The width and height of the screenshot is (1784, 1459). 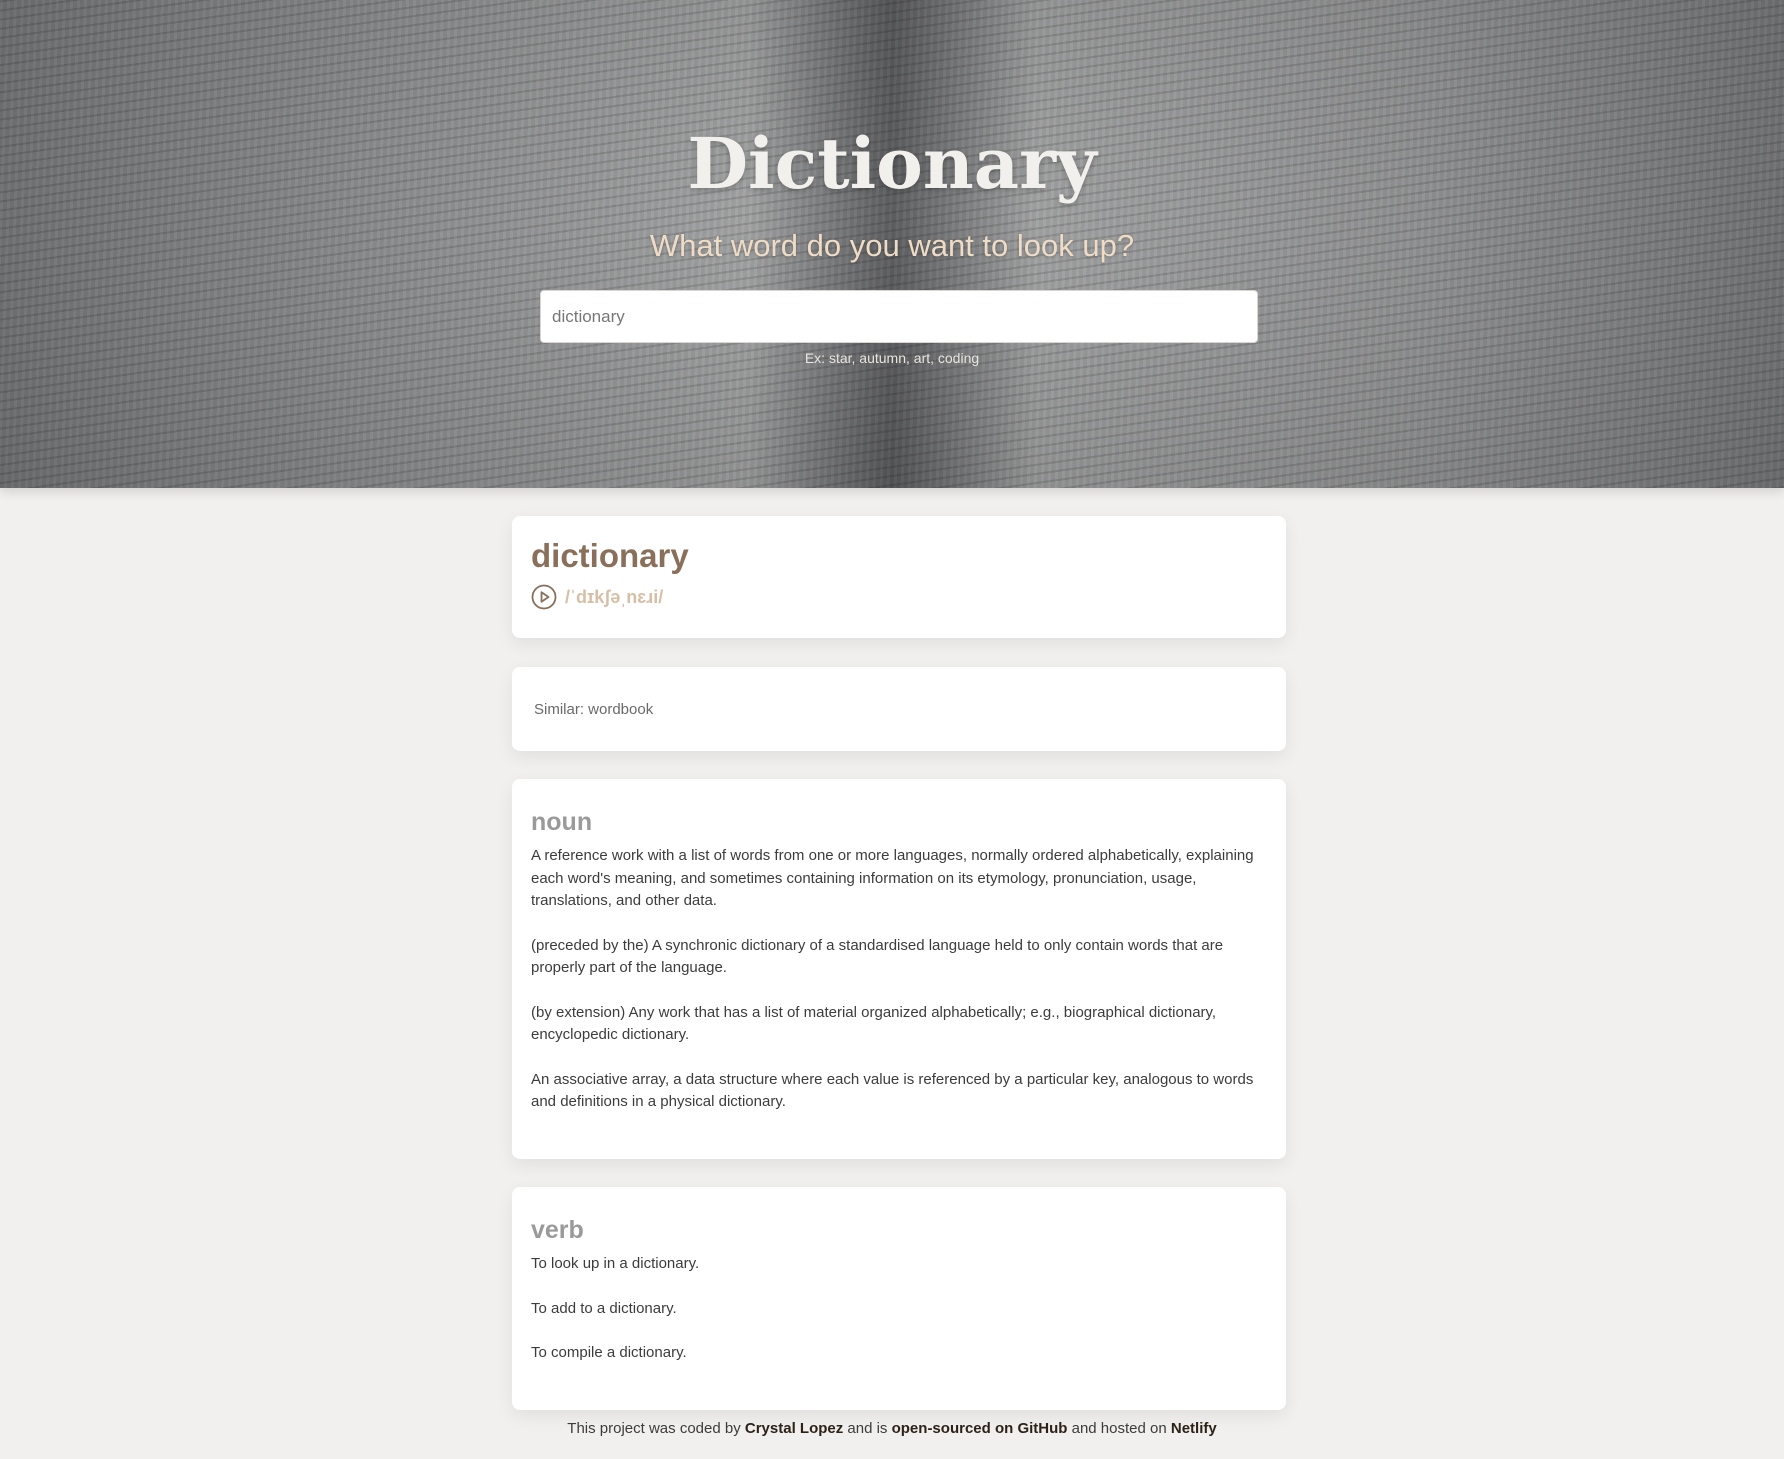 I want to click on part-of-speech: verb, so click(x=557, y=1230).